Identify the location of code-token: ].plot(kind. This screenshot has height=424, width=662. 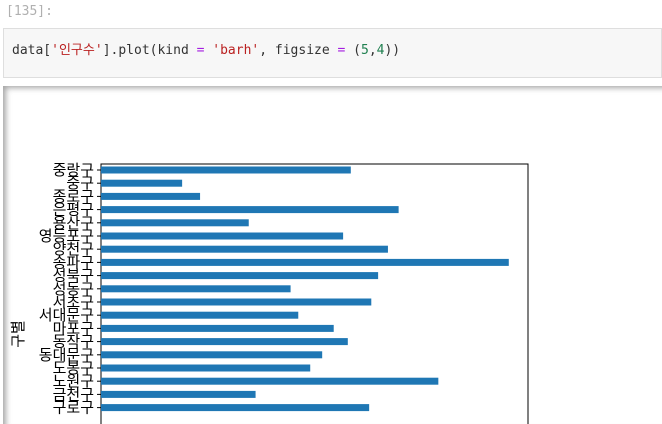
(149, 50).